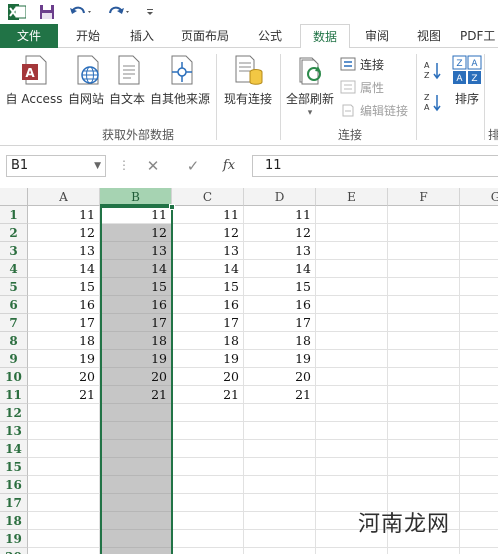  What do you see at coordinates (208, 503) in the screenshot?
I see `cell-c17` at bounding box center [208, 503].